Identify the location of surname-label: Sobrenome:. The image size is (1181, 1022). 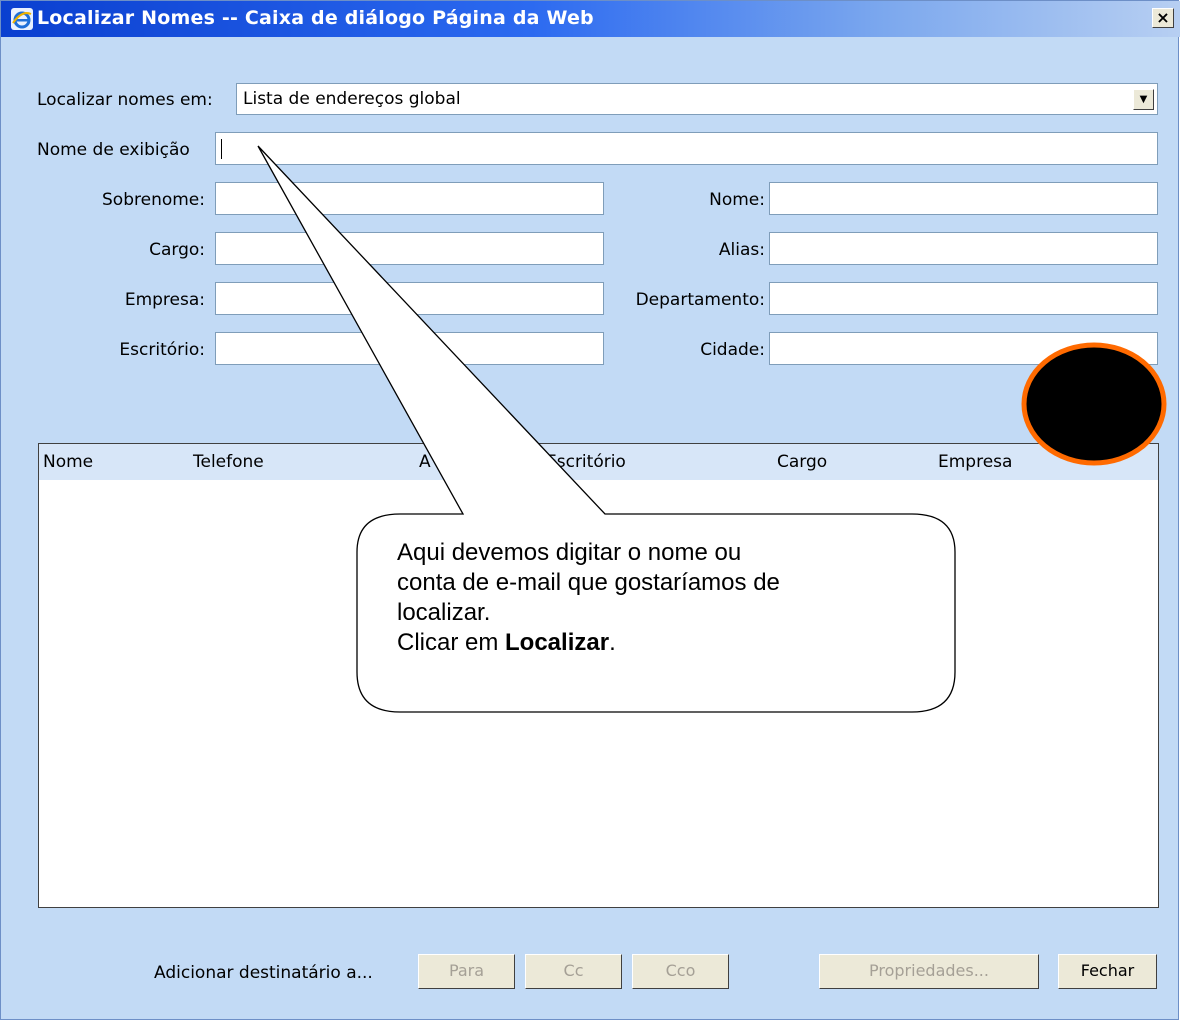
(153, 200).